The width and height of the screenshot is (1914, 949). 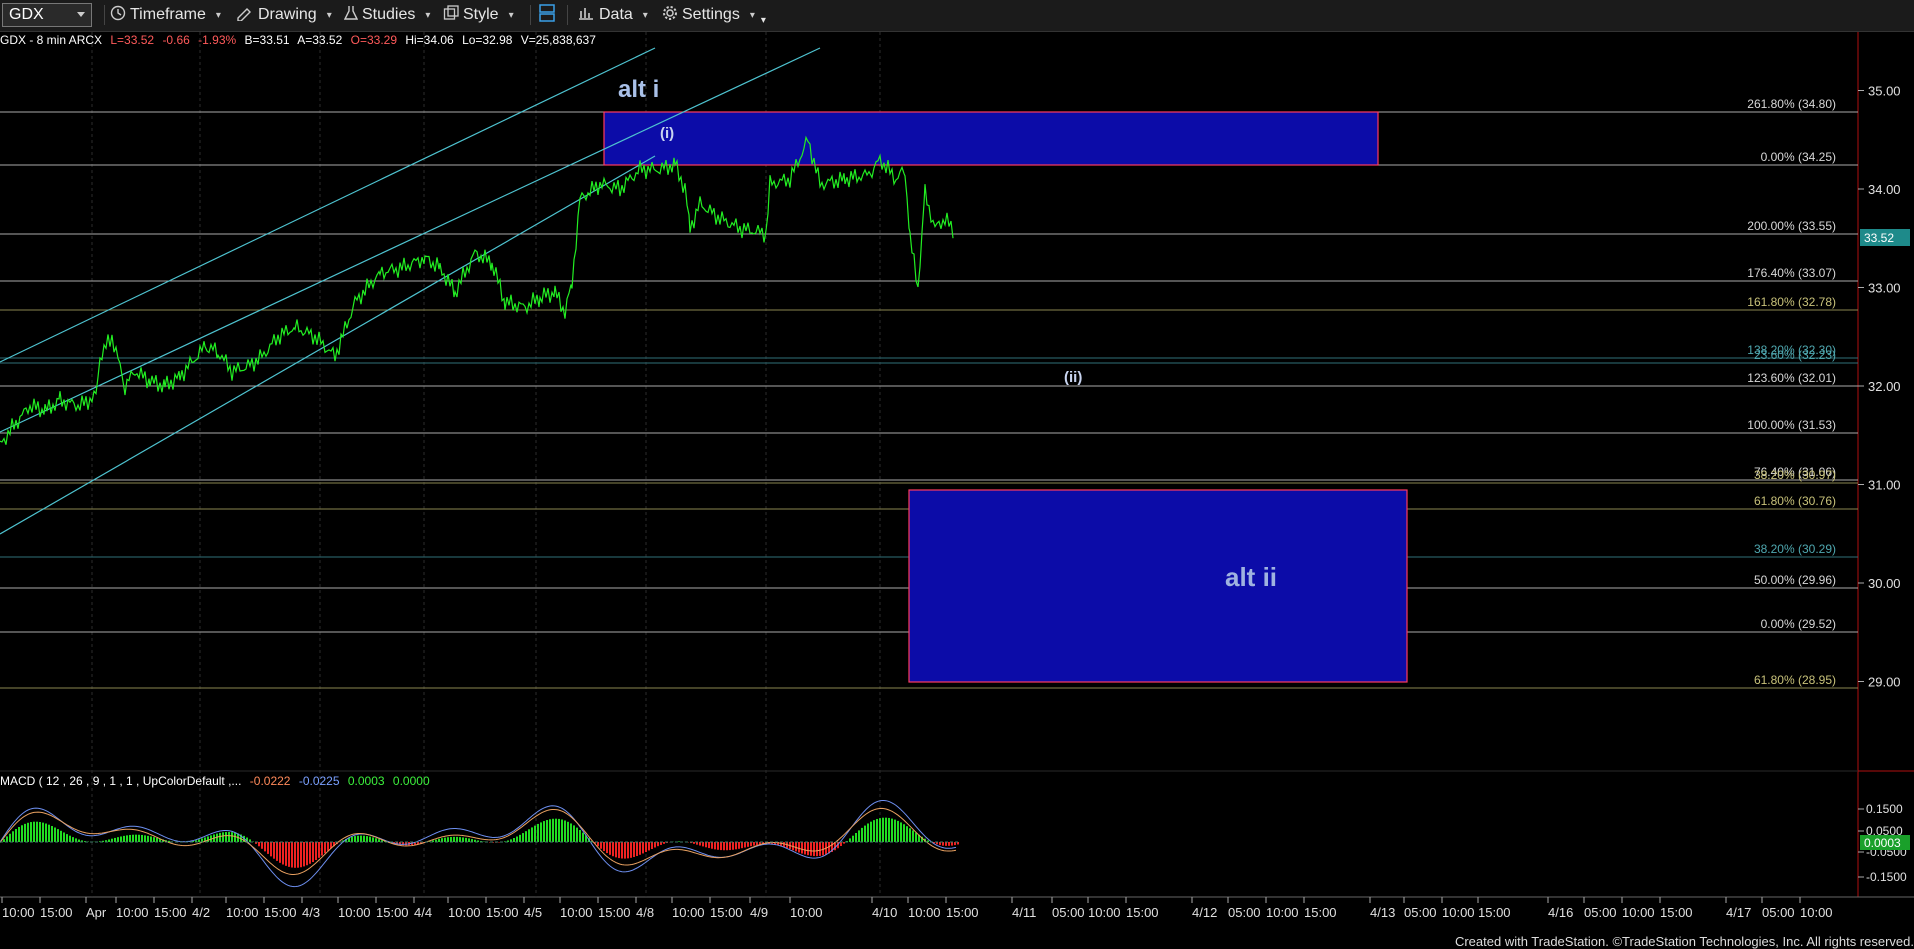 What do you see at coordinates (1882, 843) in the screenshot?
I see `macd-last-text: 0.0003` at bounding box center [1882, 843].